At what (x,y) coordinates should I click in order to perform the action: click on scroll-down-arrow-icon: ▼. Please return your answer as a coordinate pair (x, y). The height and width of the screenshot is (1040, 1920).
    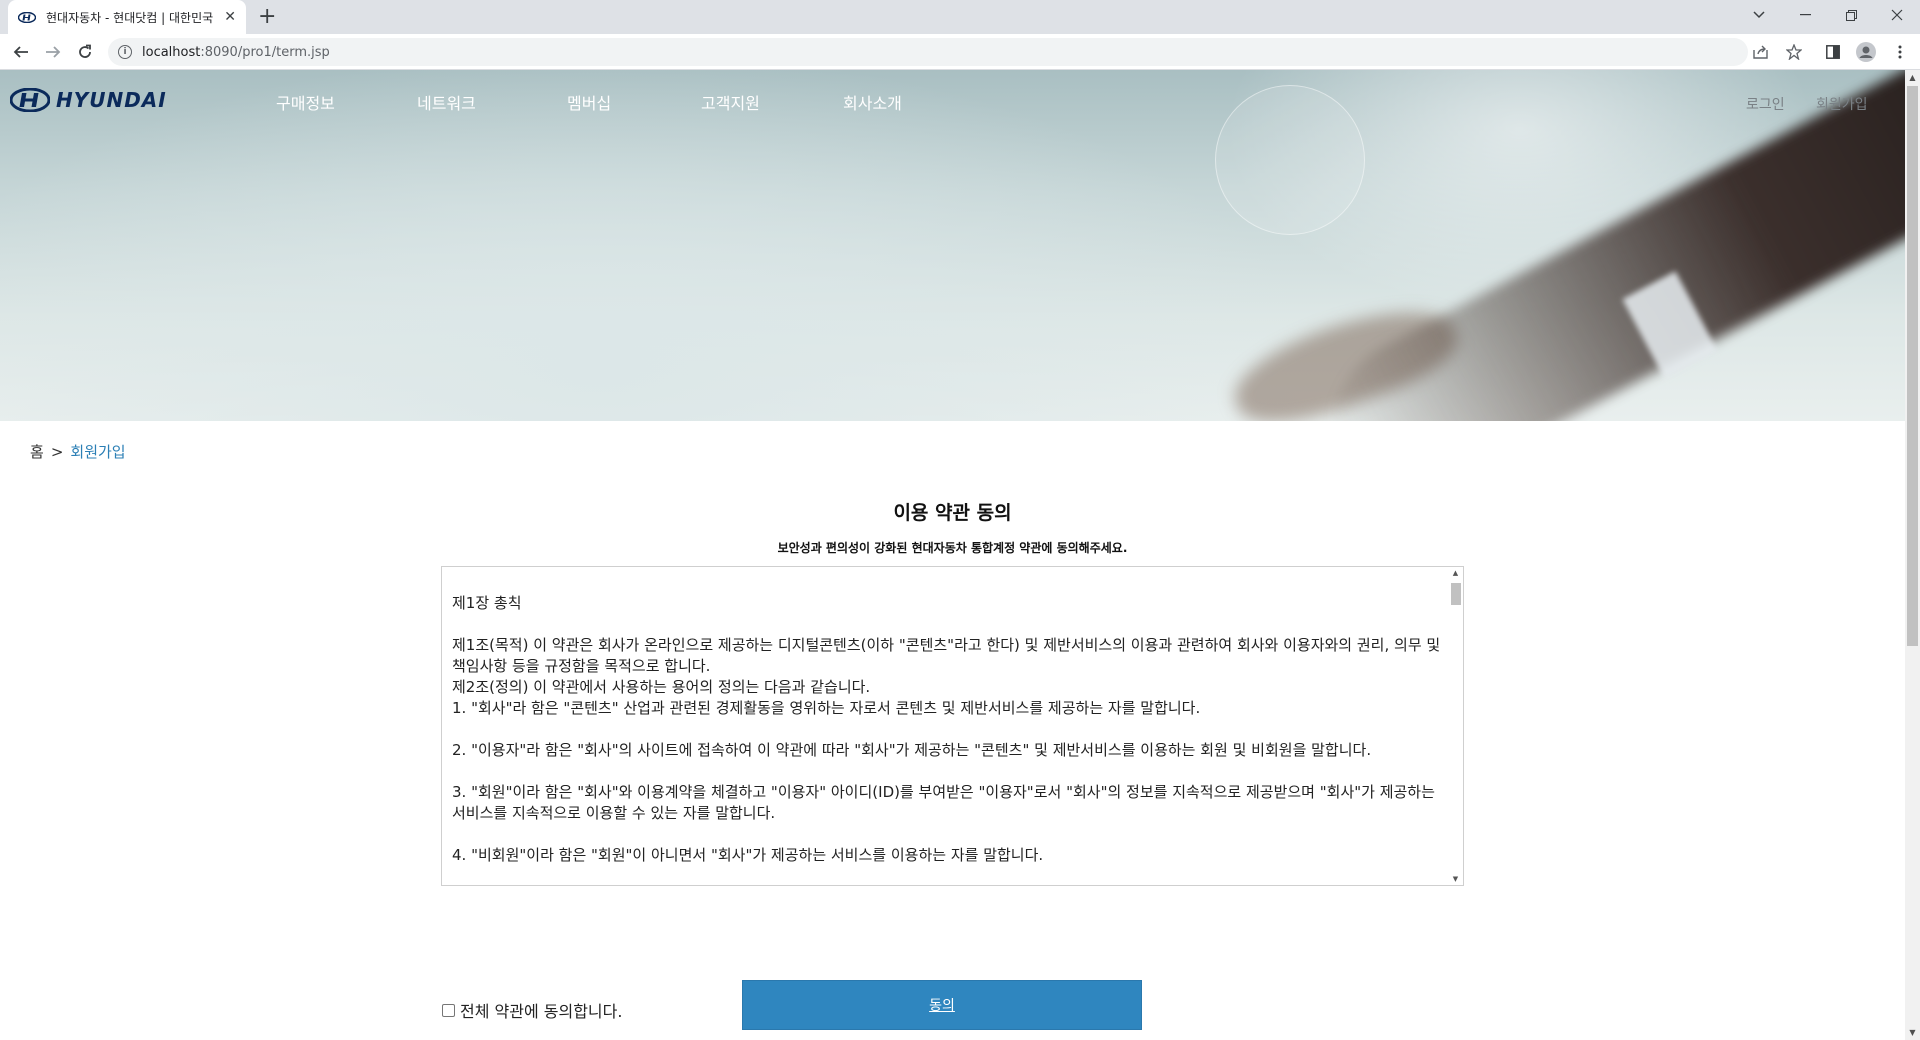
    Looking at the image, I should click on (1455, 879).